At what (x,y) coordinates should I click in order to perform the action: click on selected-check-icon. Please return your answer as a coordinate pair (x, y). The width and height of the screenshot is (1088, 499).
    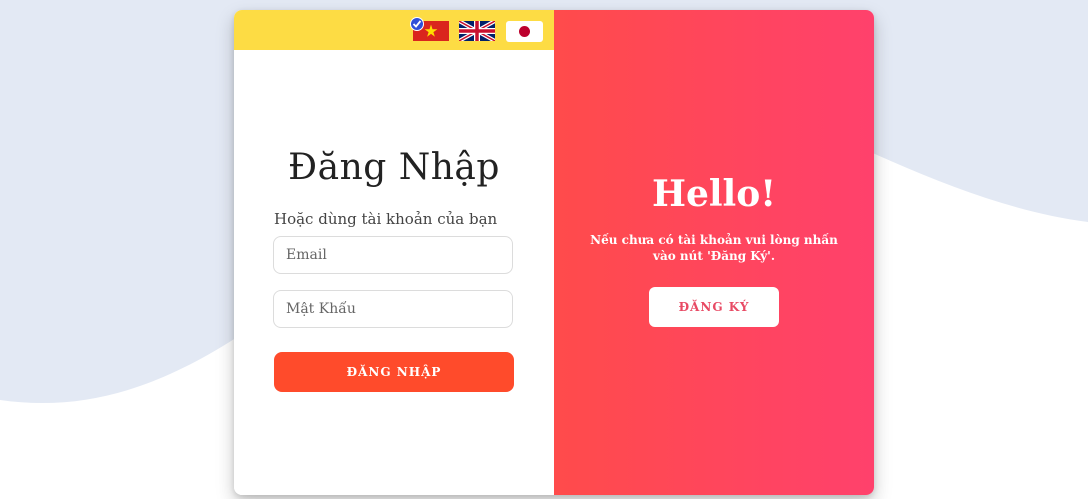
    Looking at the image, I should click on (417, 24).